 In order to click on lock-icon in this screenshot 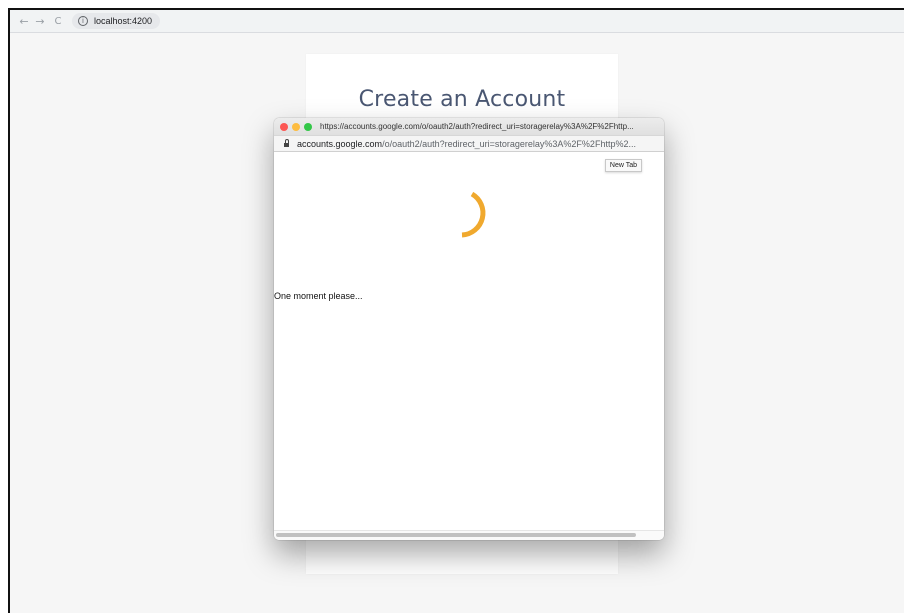, I will do `click(286, 143)`.